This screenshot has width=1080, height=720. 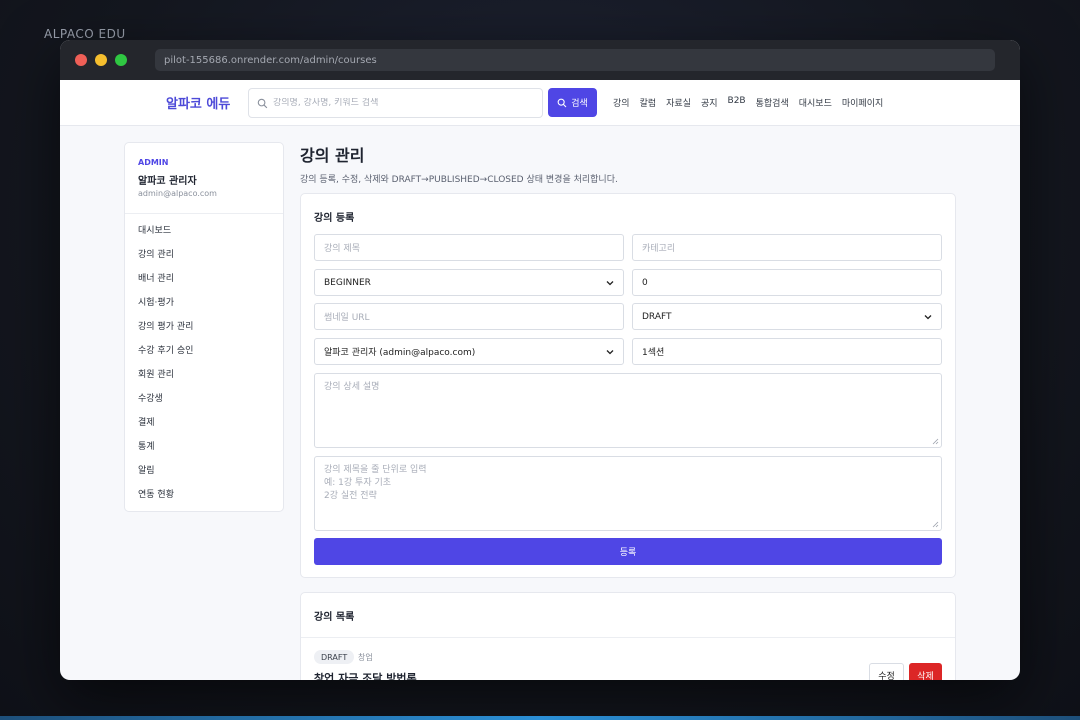 I want to click on list-divider, so click(x=628, y=637).